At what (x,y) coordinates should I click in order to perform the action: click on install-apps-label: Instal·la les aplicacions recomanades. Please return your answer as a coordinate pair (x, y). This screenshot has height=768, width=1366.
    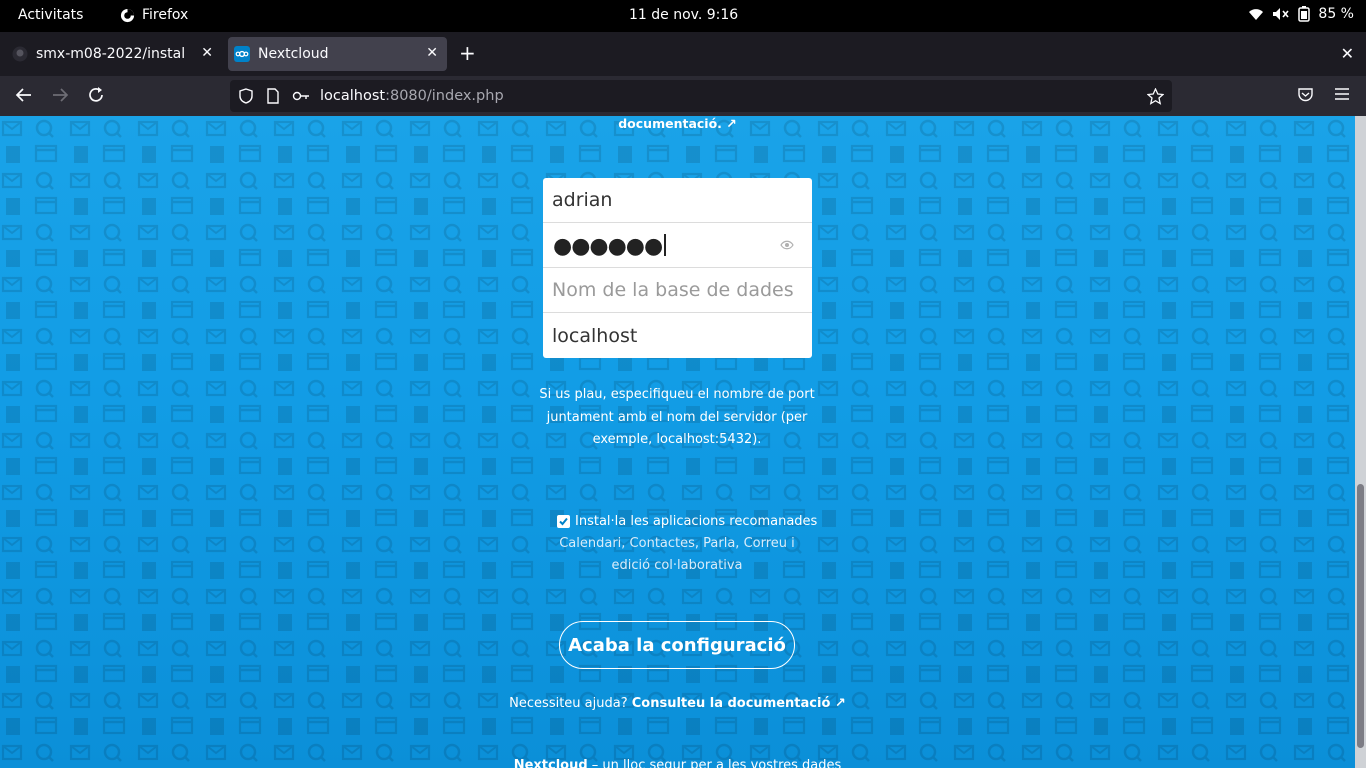
    Looking at the image, I should click on (696, 521).